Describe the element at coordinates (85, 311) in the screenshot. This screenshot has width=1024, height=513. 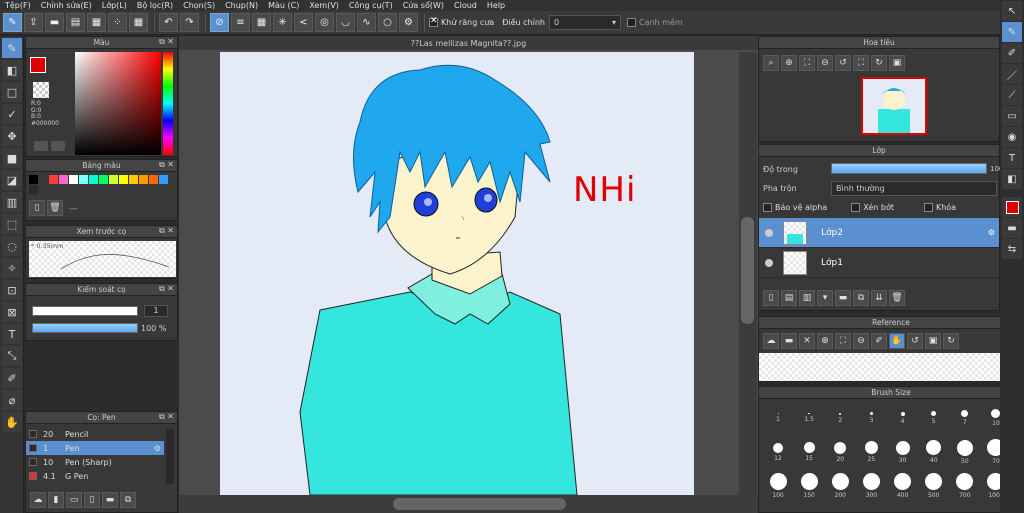
I see `brush-size-slider` at that location.